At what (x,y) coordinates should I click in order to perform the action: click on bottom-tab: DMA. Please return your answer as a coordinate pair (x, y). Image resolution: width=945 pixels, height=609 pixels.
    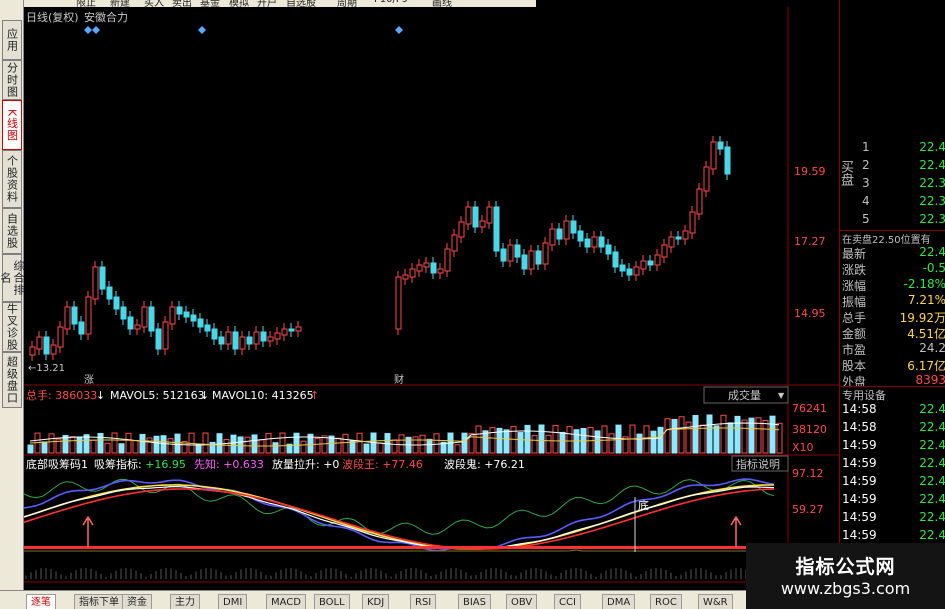
    Looking at the image, I should click on (619, 601).